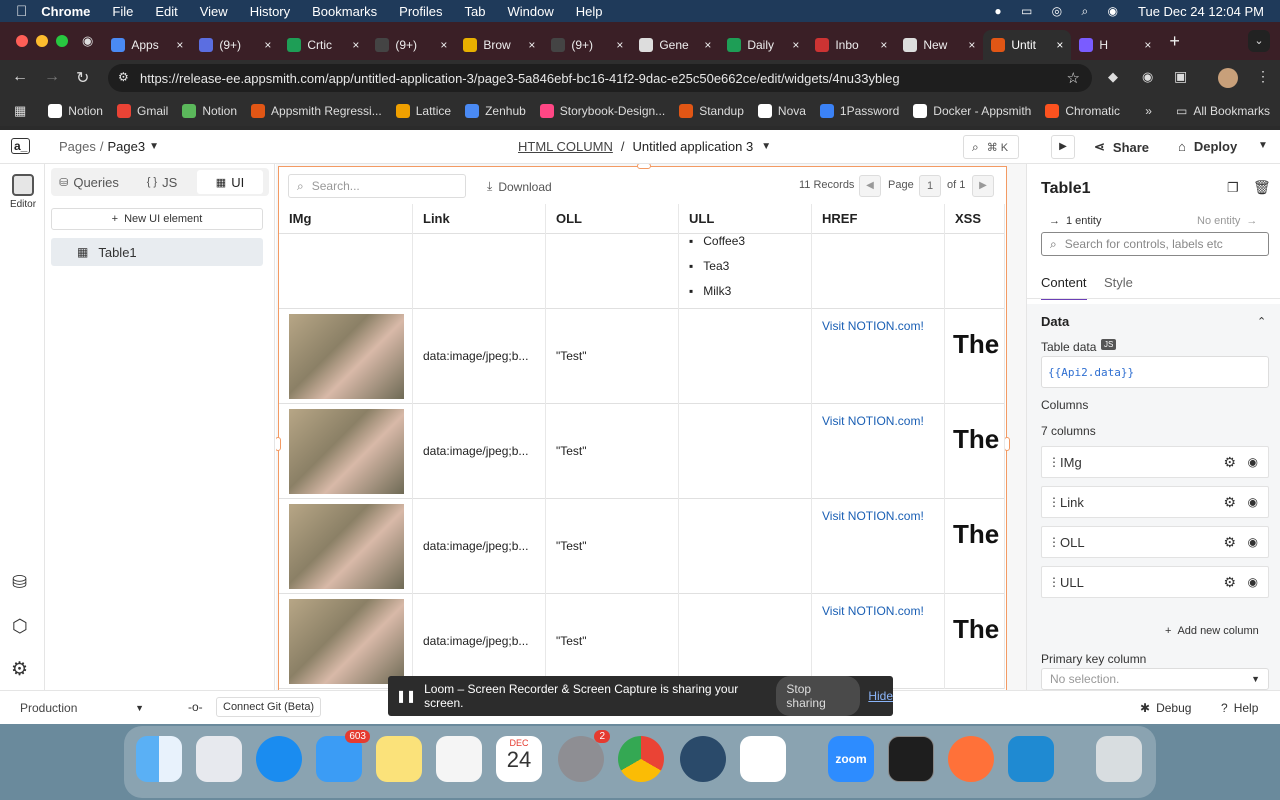 The width and height of the screenshot is (1280, 800). What do you see at coordinates (1148, 111) in the screenshot?
I see `bookmarks-overflow-icon: »` at bounding box center [1148, 111].